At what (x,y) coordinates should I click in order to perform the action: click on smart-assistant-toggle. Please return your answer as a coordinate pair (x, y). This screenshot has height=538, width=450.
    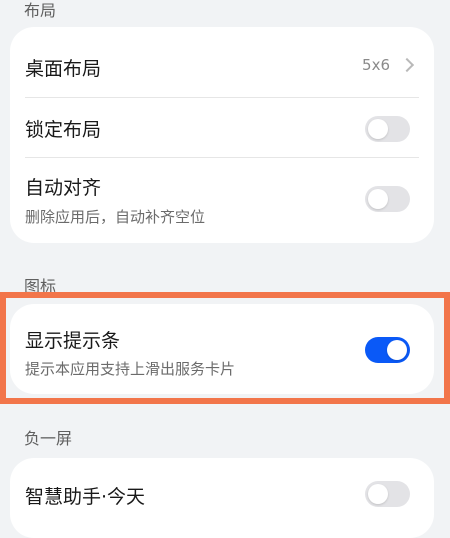
    Looking at the image, I should click on (387, 494).